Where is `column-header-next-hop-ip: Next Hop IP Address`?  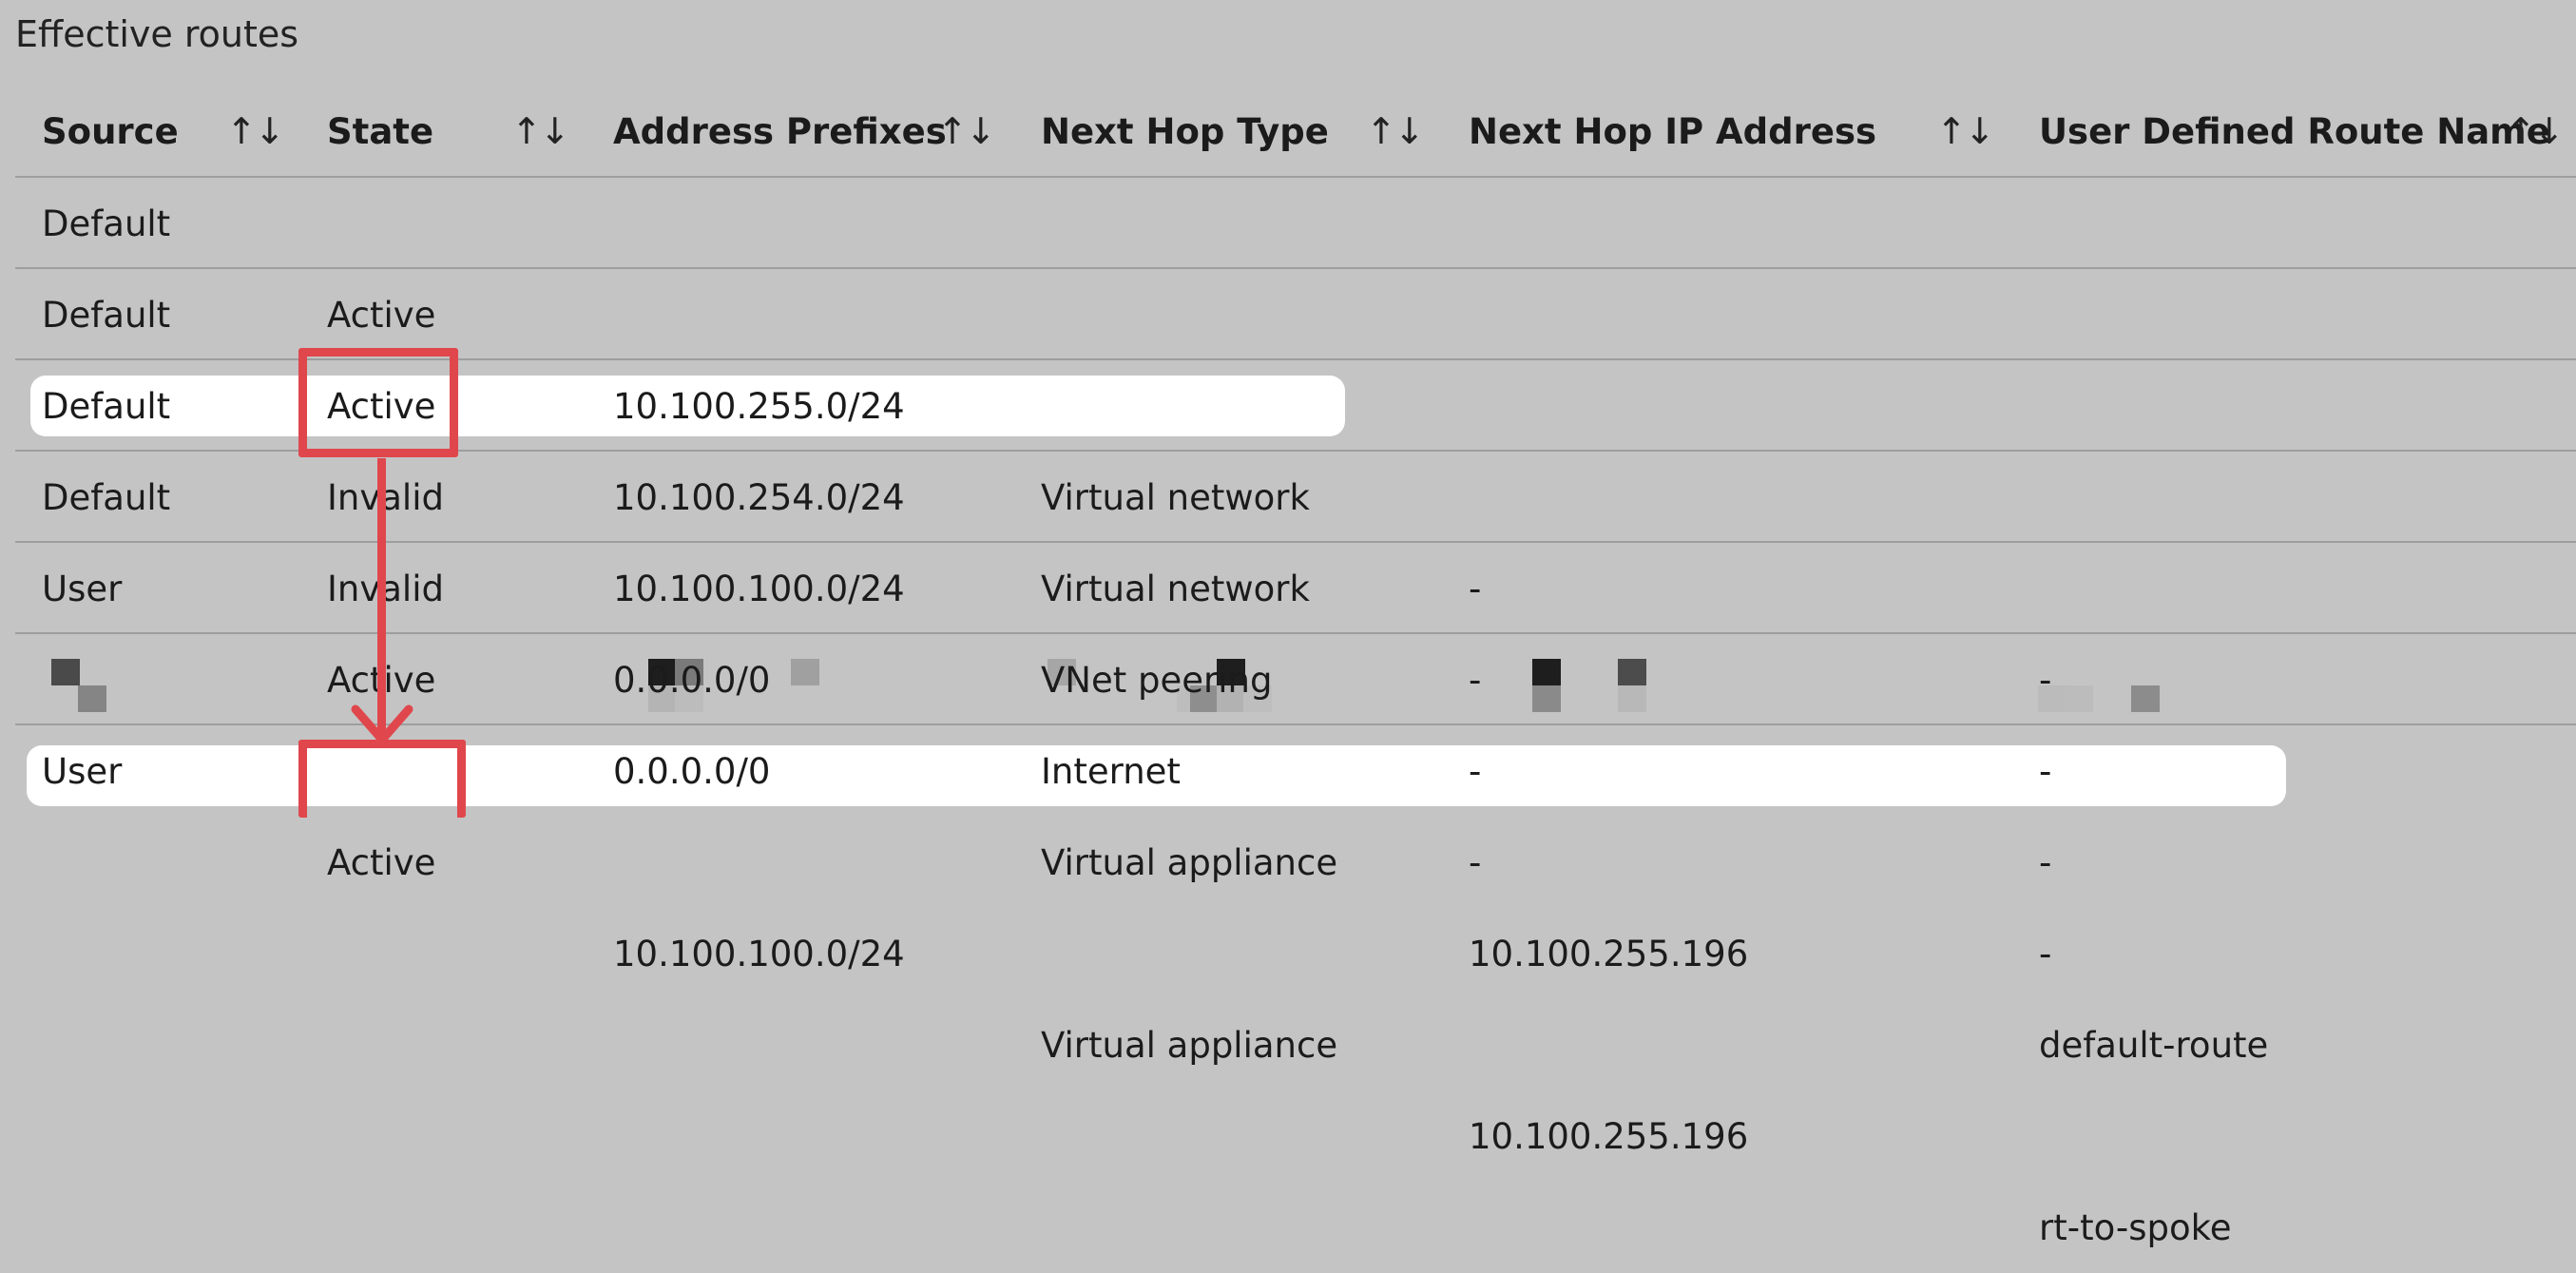 column-header-next-hop-ip: Next Hop IP Address is located at coordinates (1672, 131).